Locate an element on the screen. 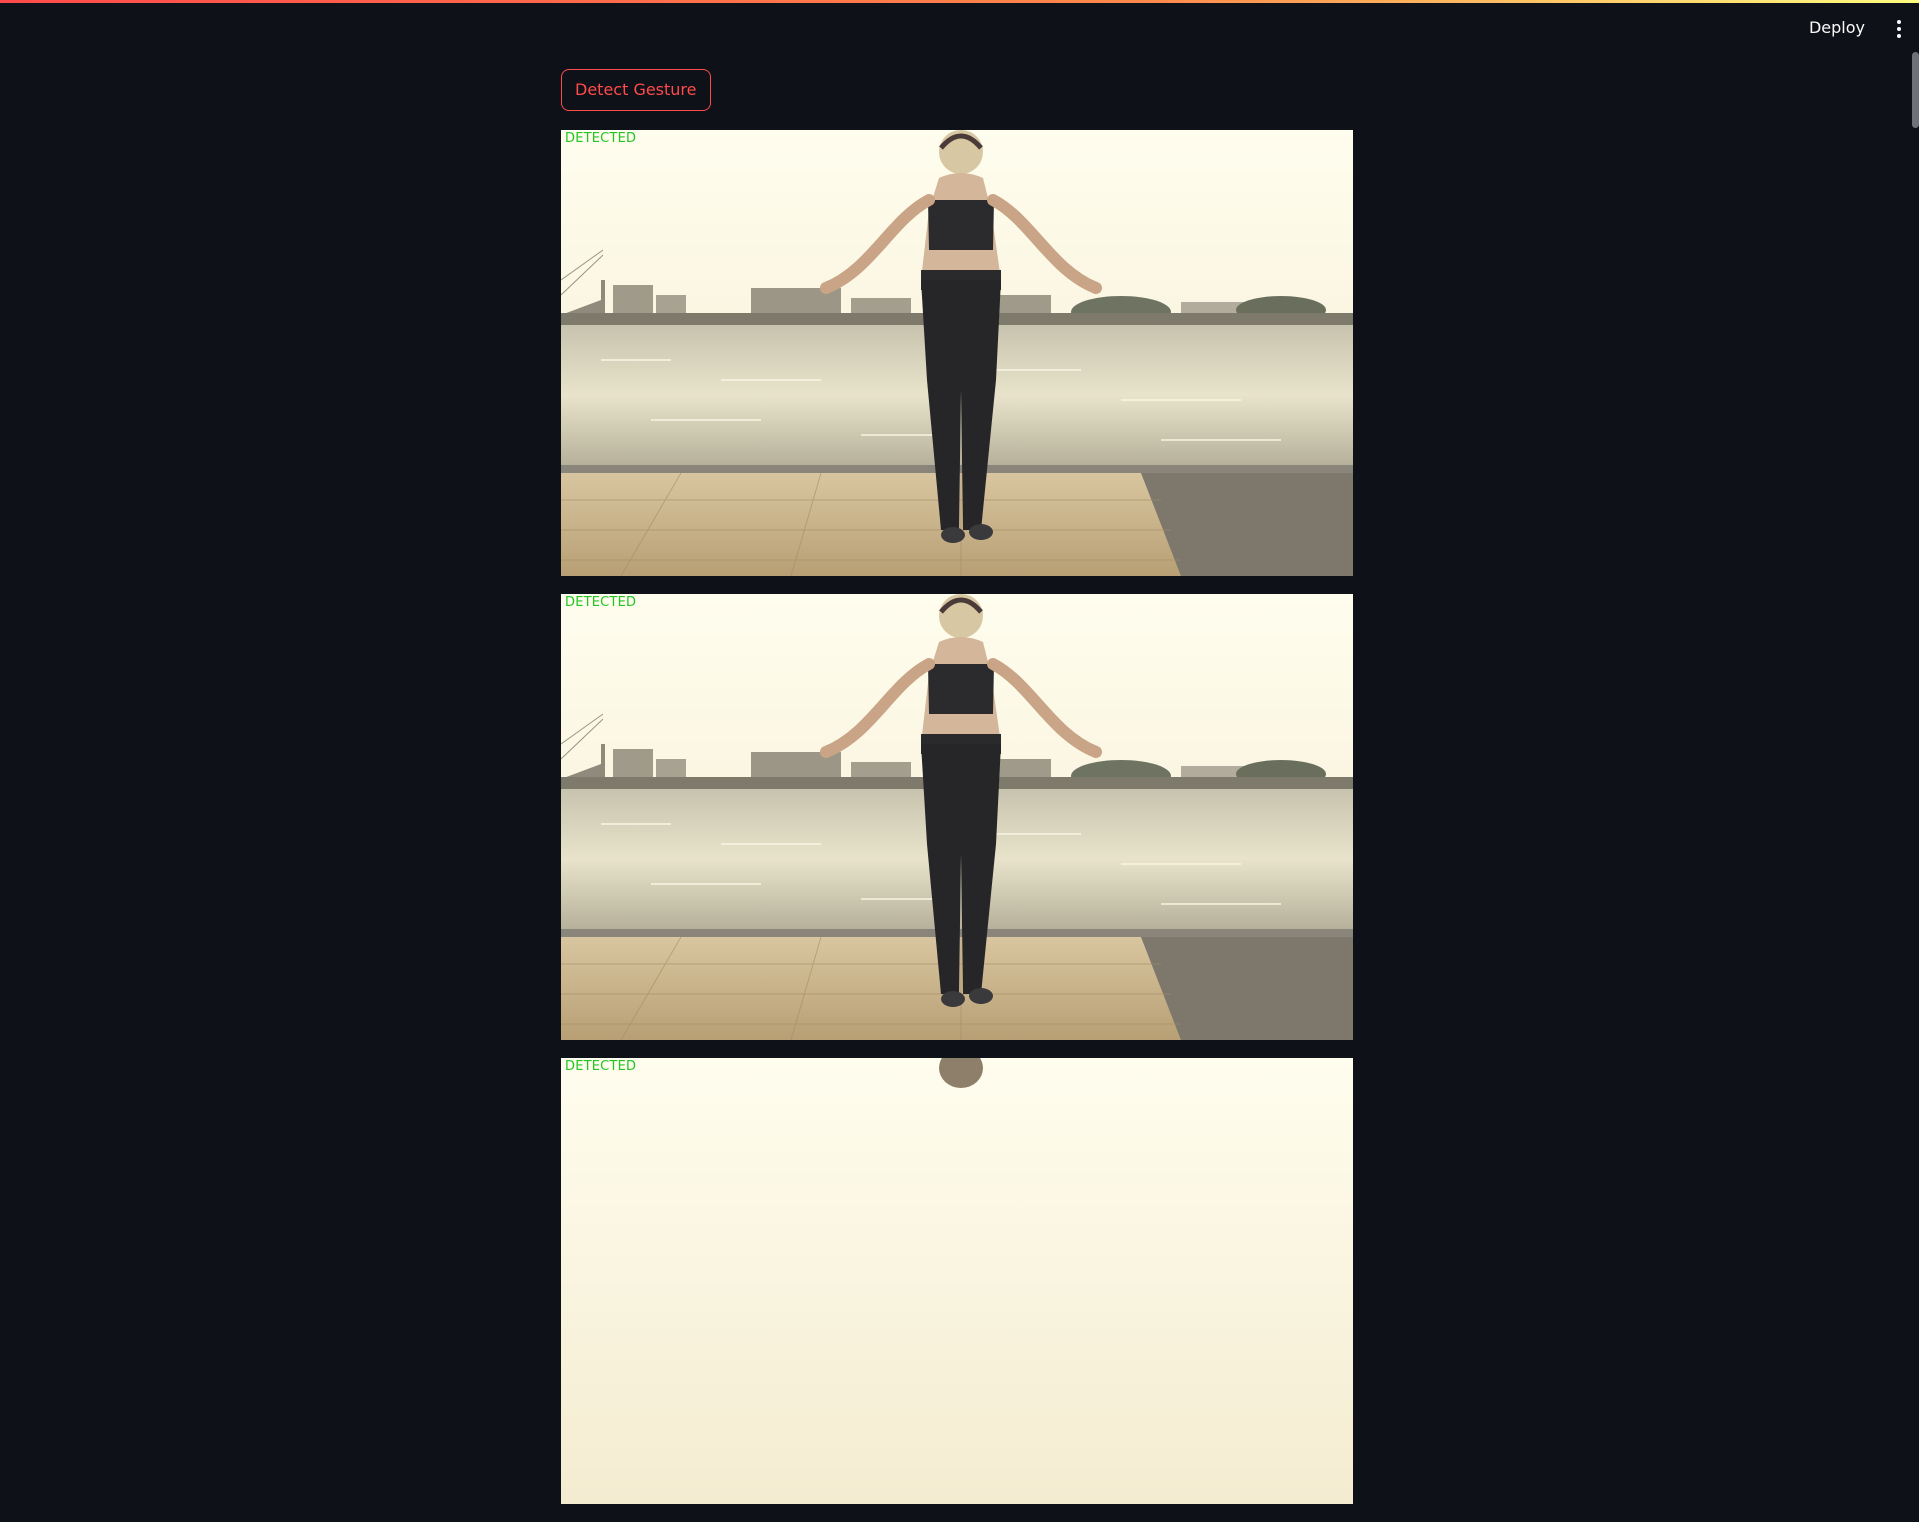  deploy-button: Deploy is located at coordinates (1837, 28).